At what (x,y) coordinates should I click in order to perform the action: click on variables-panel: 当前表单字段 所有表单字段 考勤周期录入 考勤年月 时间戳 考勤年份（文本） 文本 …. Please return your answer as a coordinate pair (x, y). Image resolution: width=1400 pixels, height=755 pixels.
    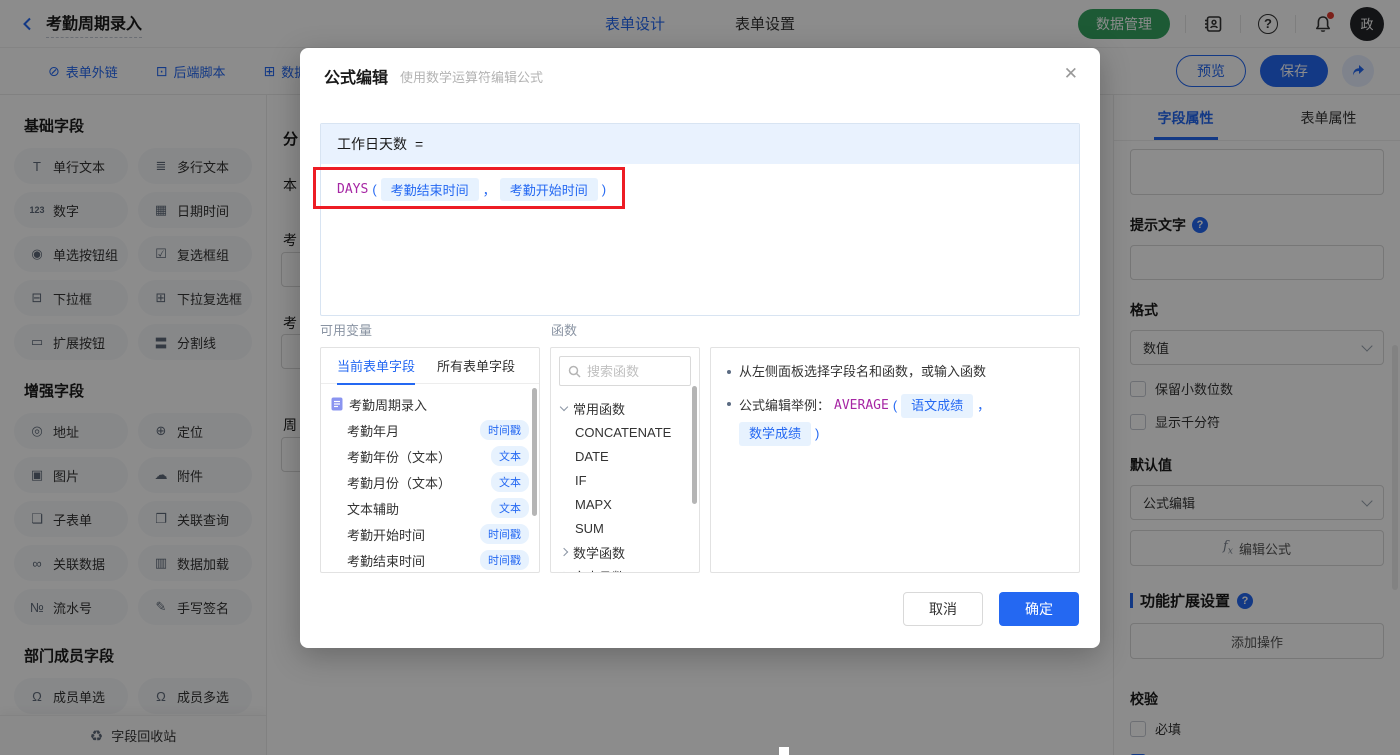
    Looking at the image, I should click on (430, 460).